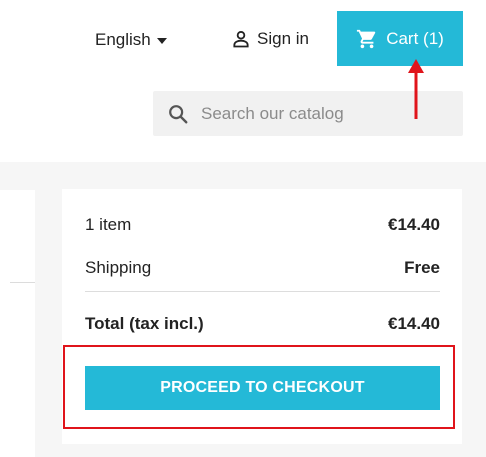 The image size is (486, 457). I want to click on cart-items-panel, so click(17, 323).